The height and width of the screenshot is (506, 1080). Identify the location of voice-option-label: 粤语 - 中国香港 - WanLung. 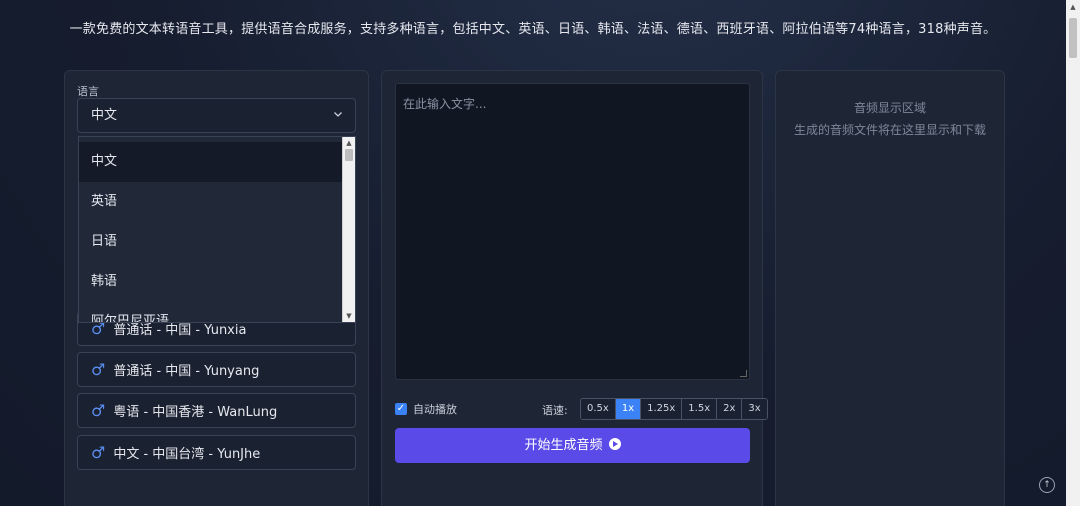
(195, 412).